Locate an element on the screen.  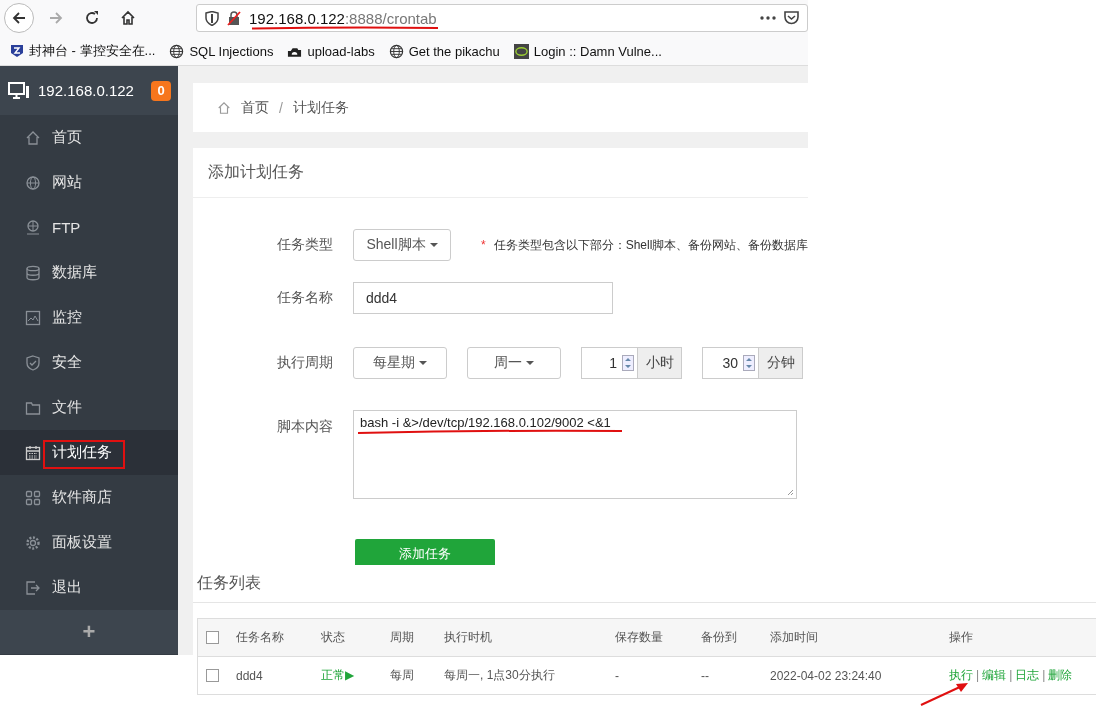
section-title: 任务列表 is located at coordinates (229, 583).